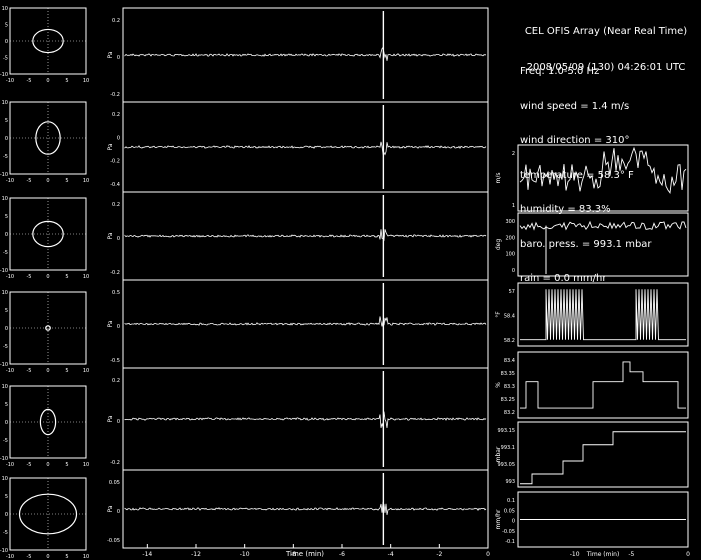  Describe the element at coordinates (586, 244) in the screenshot. I see `pressure-label: baro. press. = 993.1 mbar` at that location.